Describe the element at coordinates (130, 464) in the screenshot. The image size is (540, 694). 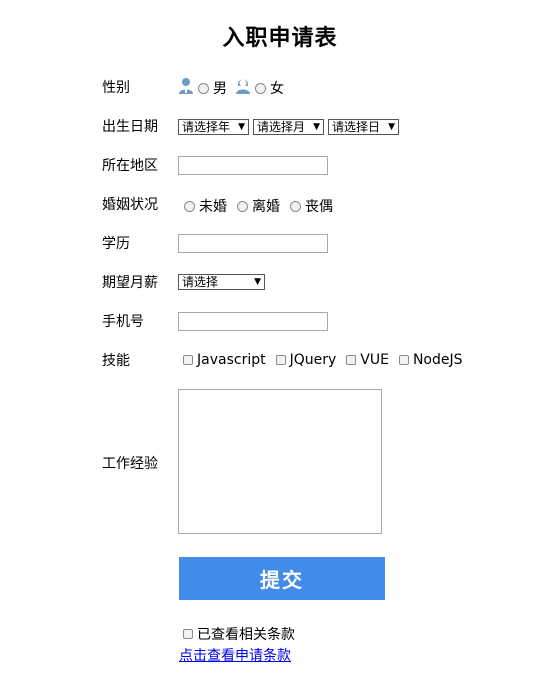
I see `experience-label: 工作经验` at that location.